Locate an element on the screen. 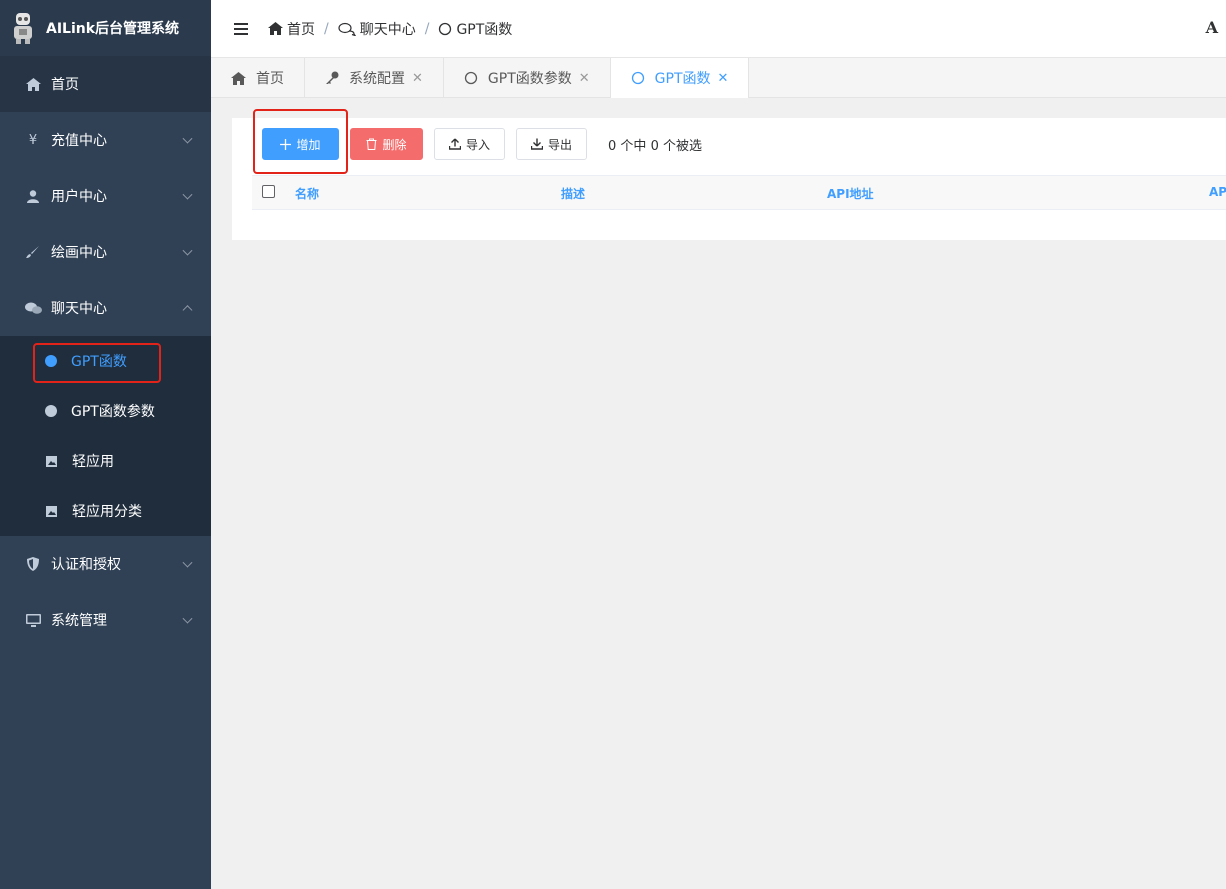 The height and width of the screenshot is (889, 1226). delete-button: 删除 is located at coordinates (386, 144).